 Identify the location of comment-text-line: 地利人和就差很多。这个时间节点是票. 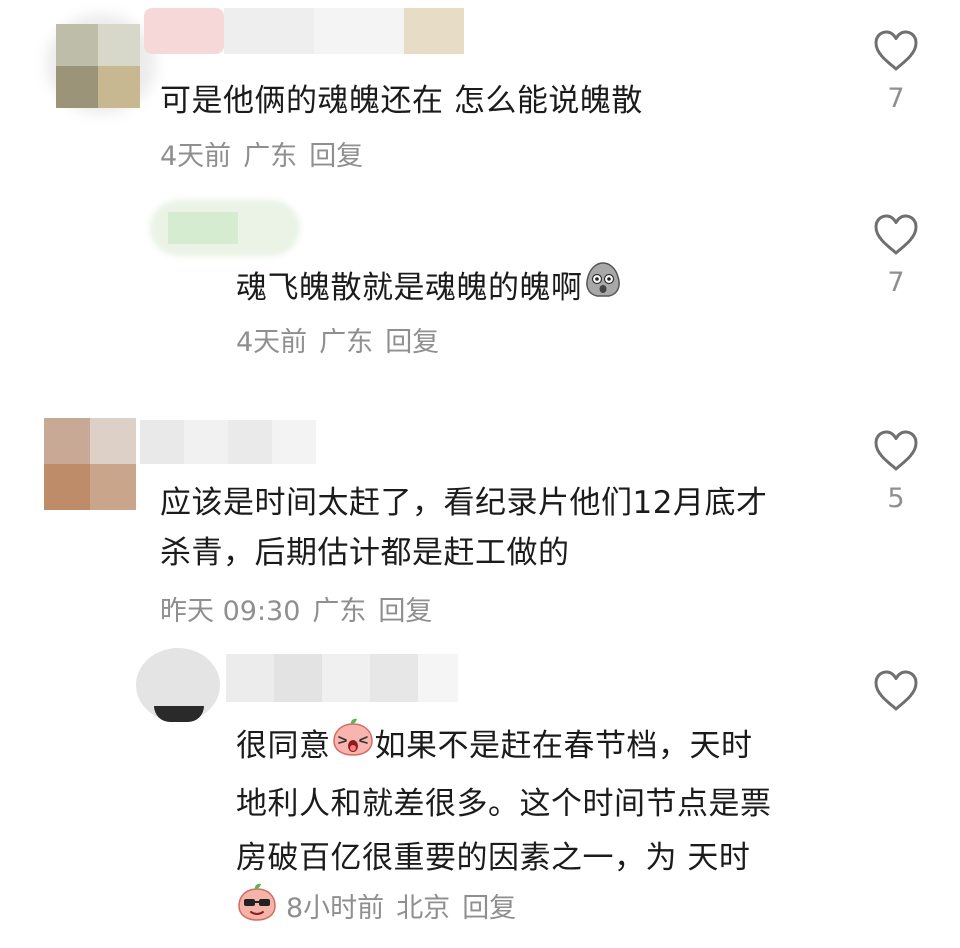
(504, 804).